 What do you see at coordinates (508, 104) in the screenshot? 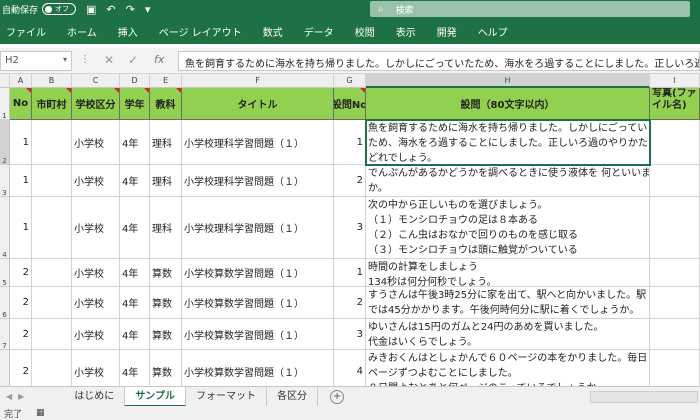
I see `header-cell-question: 設問（80文字以内）` at bounding box center [508, 104].